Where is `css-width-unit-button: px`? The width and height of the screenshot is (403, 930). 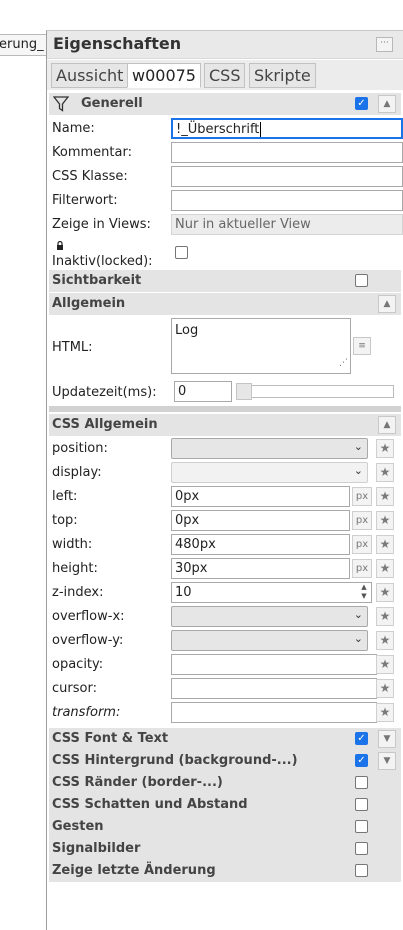 css-width-unit-button: px is located at coordinates (362, 544).